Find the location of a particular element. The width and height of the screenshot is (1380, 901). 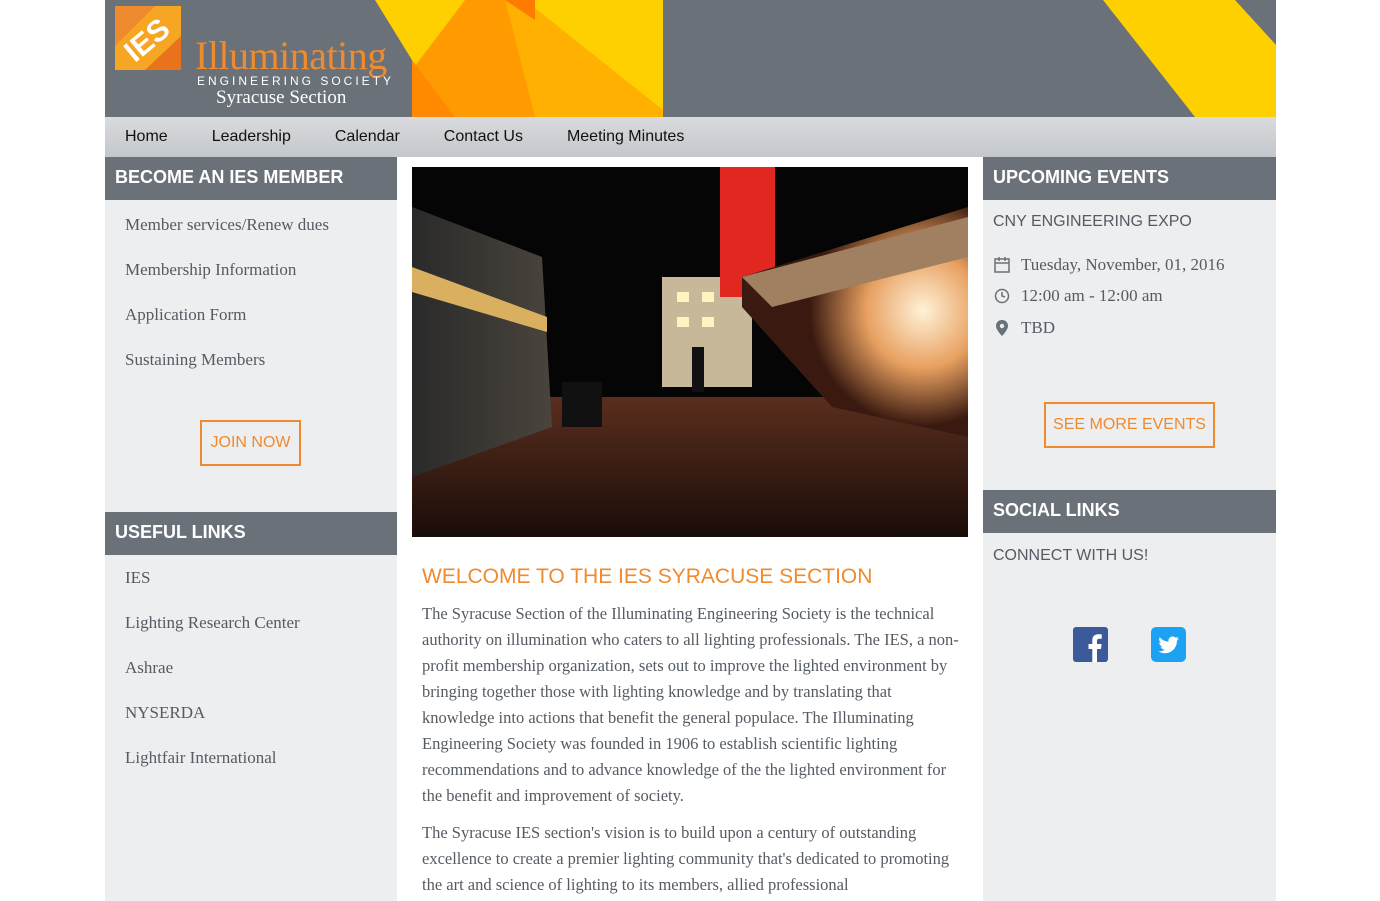

nav-item-home: Home is located at coordinates (146, 137).